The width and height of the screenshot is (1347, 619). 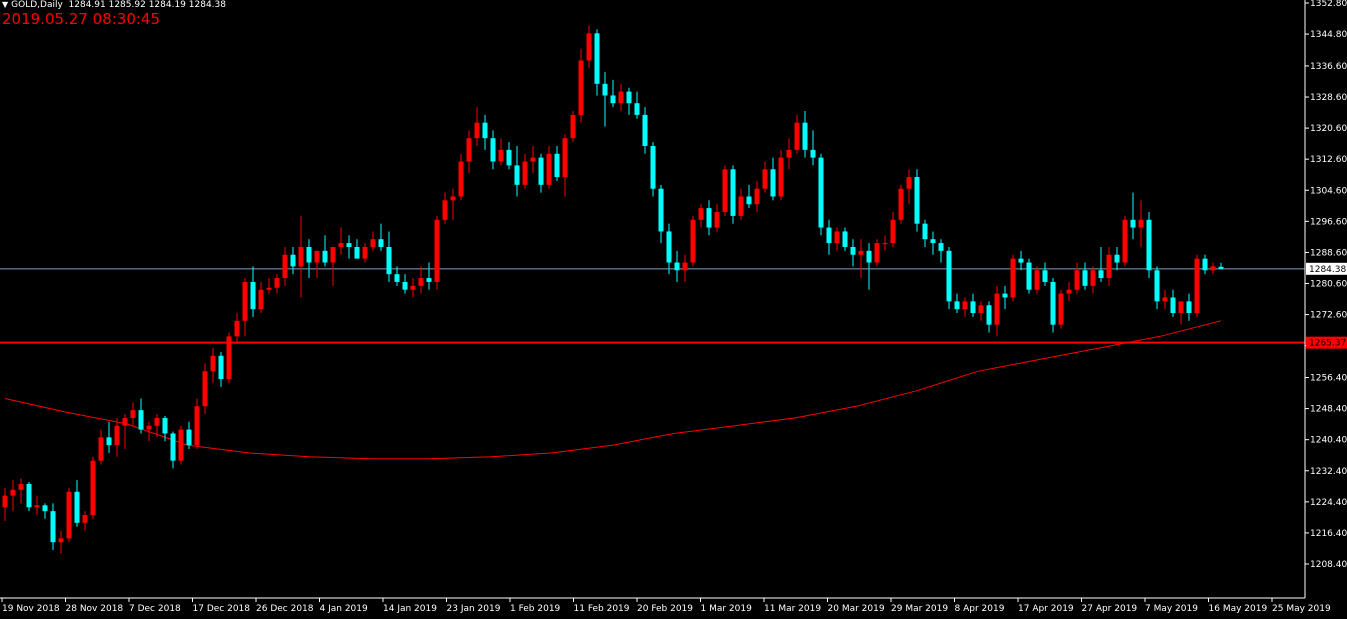 What do you see at coordinates (1328, 129) in the screenshot?
I see `y-tick-label: 1320.60` at bounding box center [1328, 129].